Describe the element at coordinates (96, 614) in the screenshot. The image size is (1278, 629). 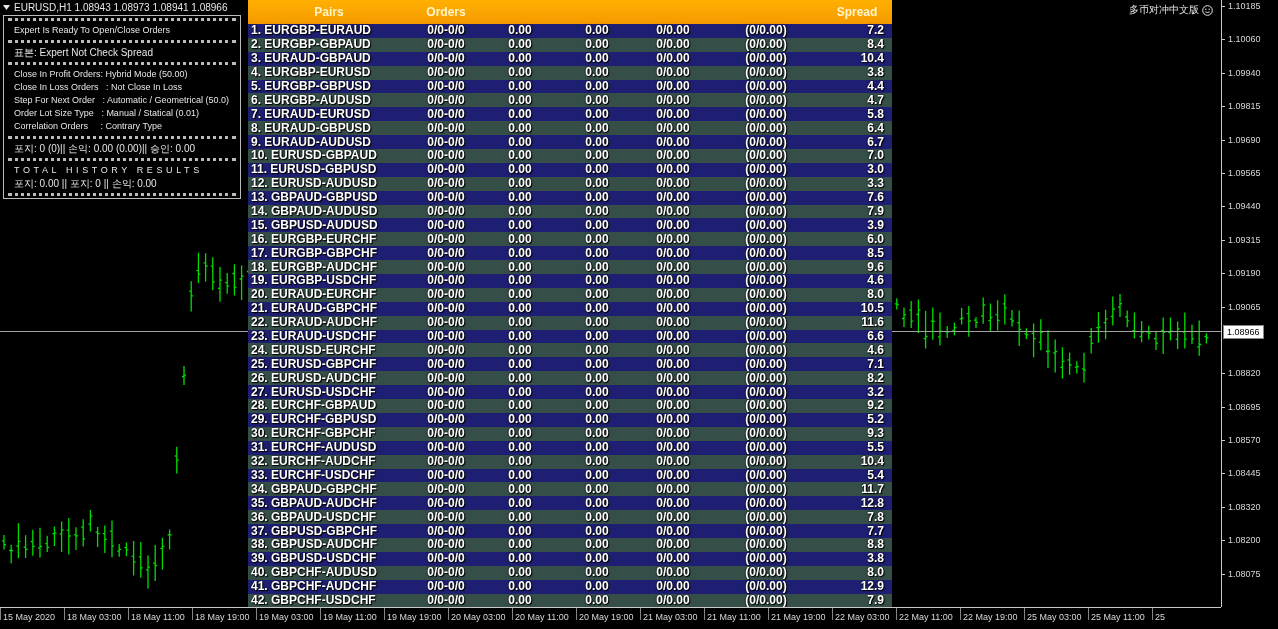
I see `time-label: 18 May 03:00` at that location.